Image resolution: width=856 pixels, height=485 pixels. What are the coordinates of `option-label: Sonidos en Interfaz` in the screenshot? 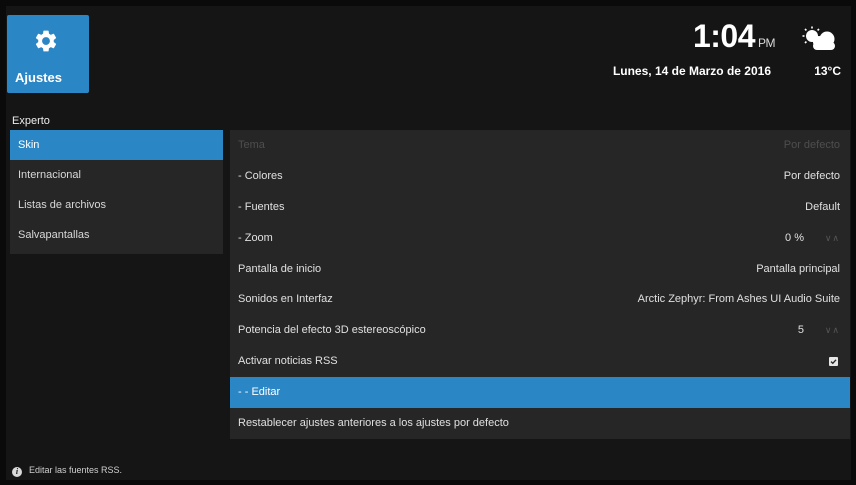 It's located at (285, 299).